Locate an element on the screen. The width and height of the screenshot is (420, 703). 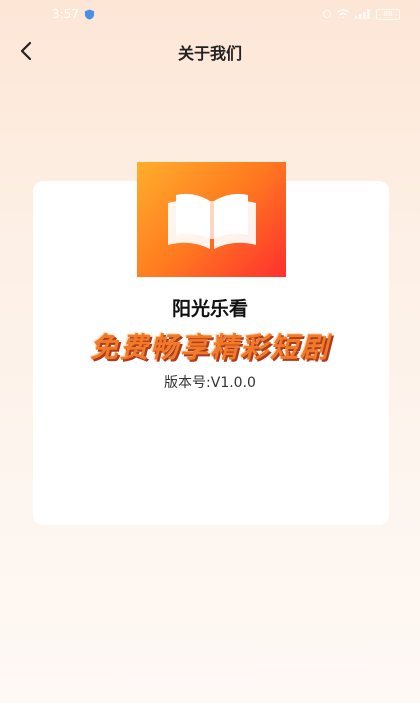
alarm-icon is located at coordinates (327, 14).